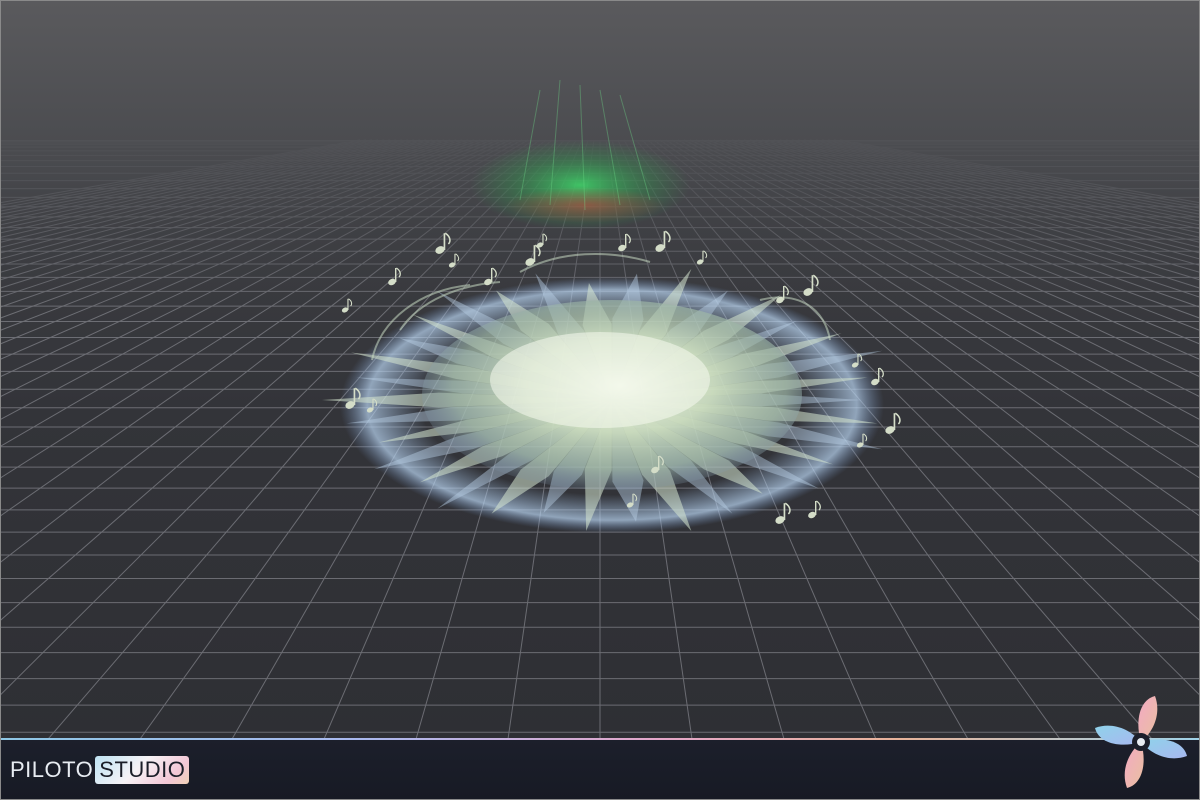  What do you see at coordinates (1141, 742) in the screenshot?
I see `fan-icon` at bounding box center [1141, 742].